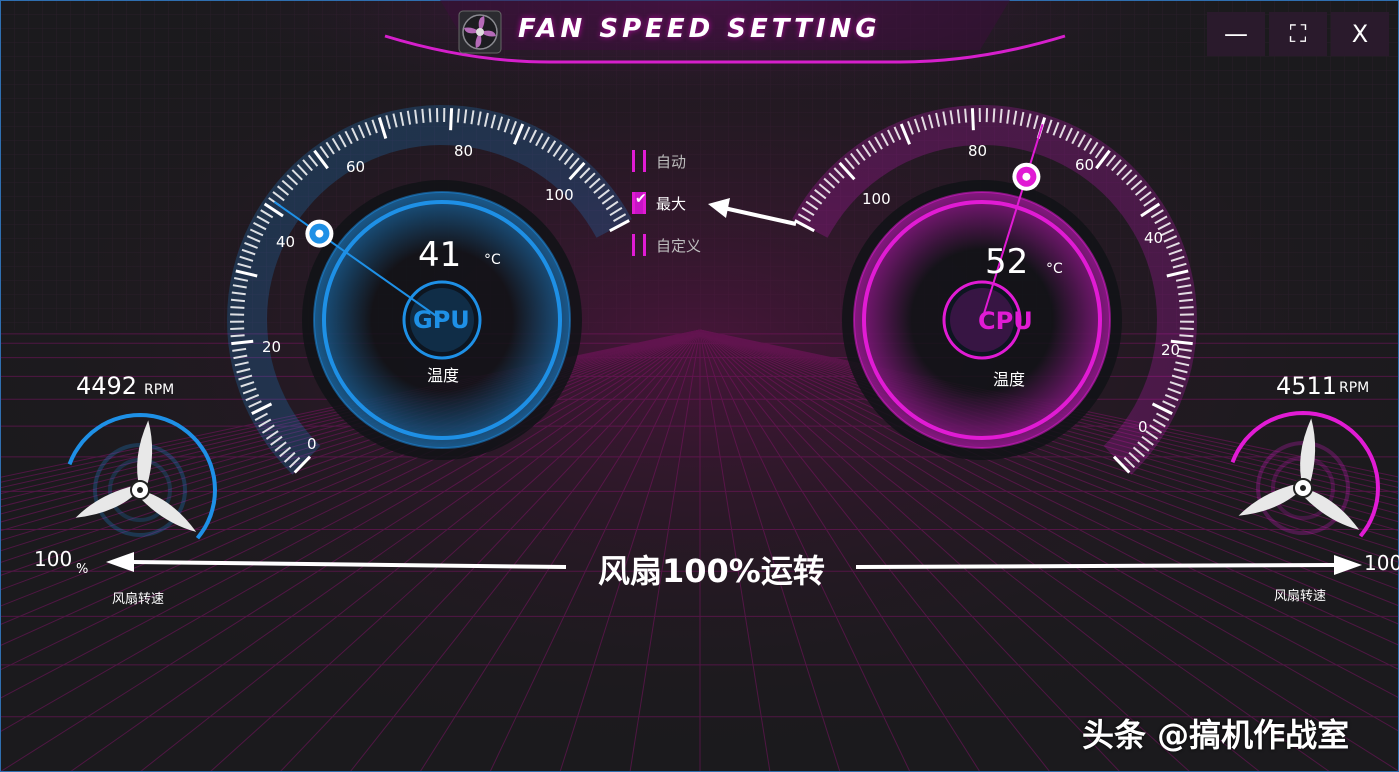  What do you see at coordinates (1154, 238) in the screenshot?
I see `cpu-tick-40: 40` at bounding box center [1154, 238].